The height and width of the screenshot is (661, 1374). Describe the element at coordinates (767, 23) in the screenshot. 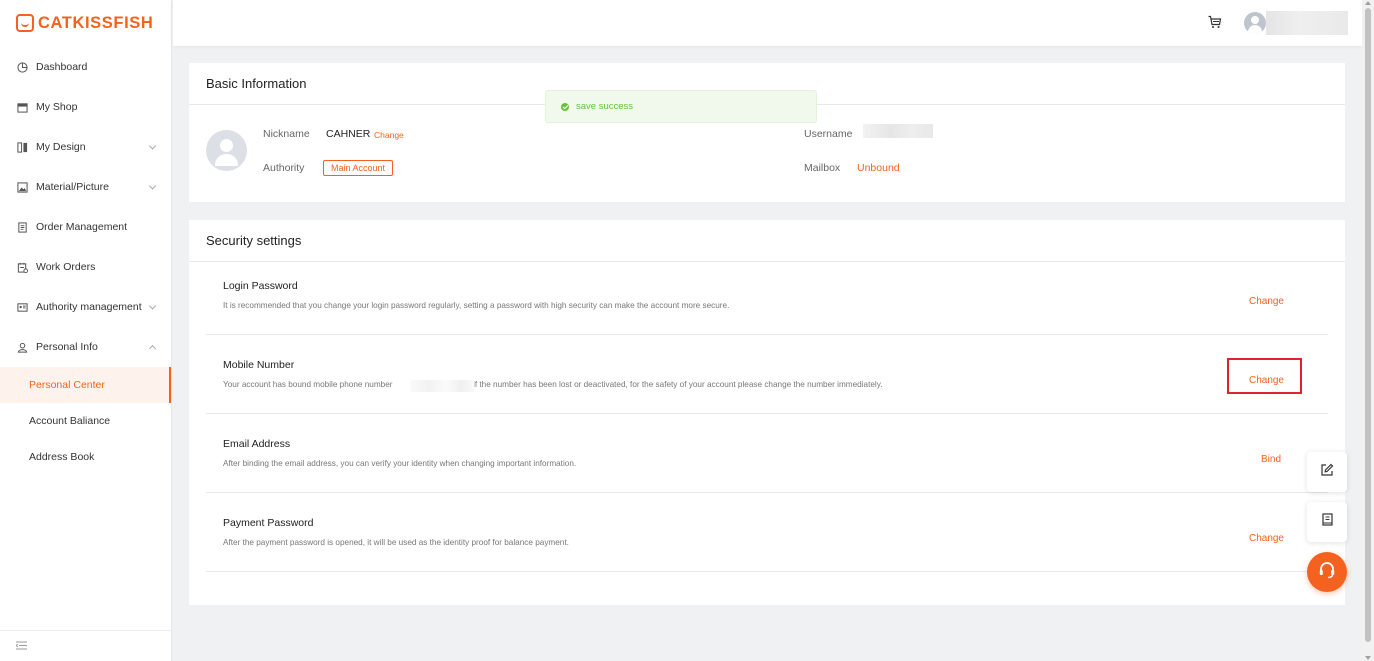

I see `top-header` at that location.